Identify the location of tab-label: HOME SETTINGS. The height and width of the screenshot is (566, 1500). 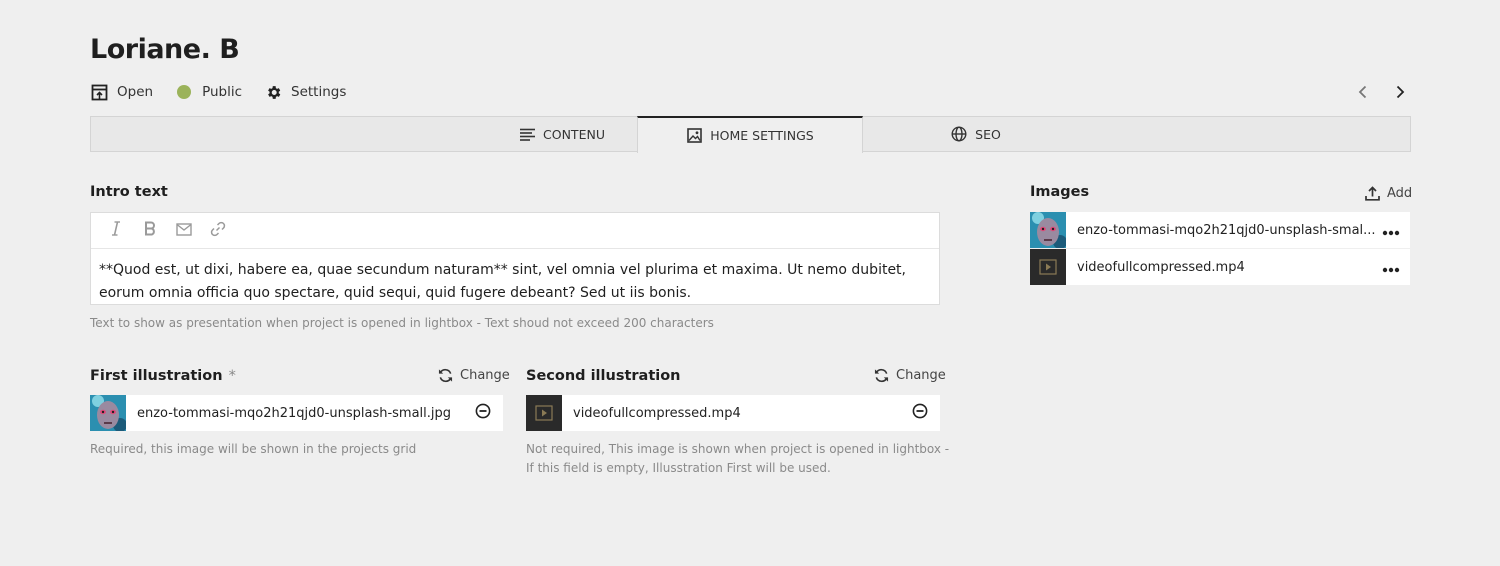
(762, 135).